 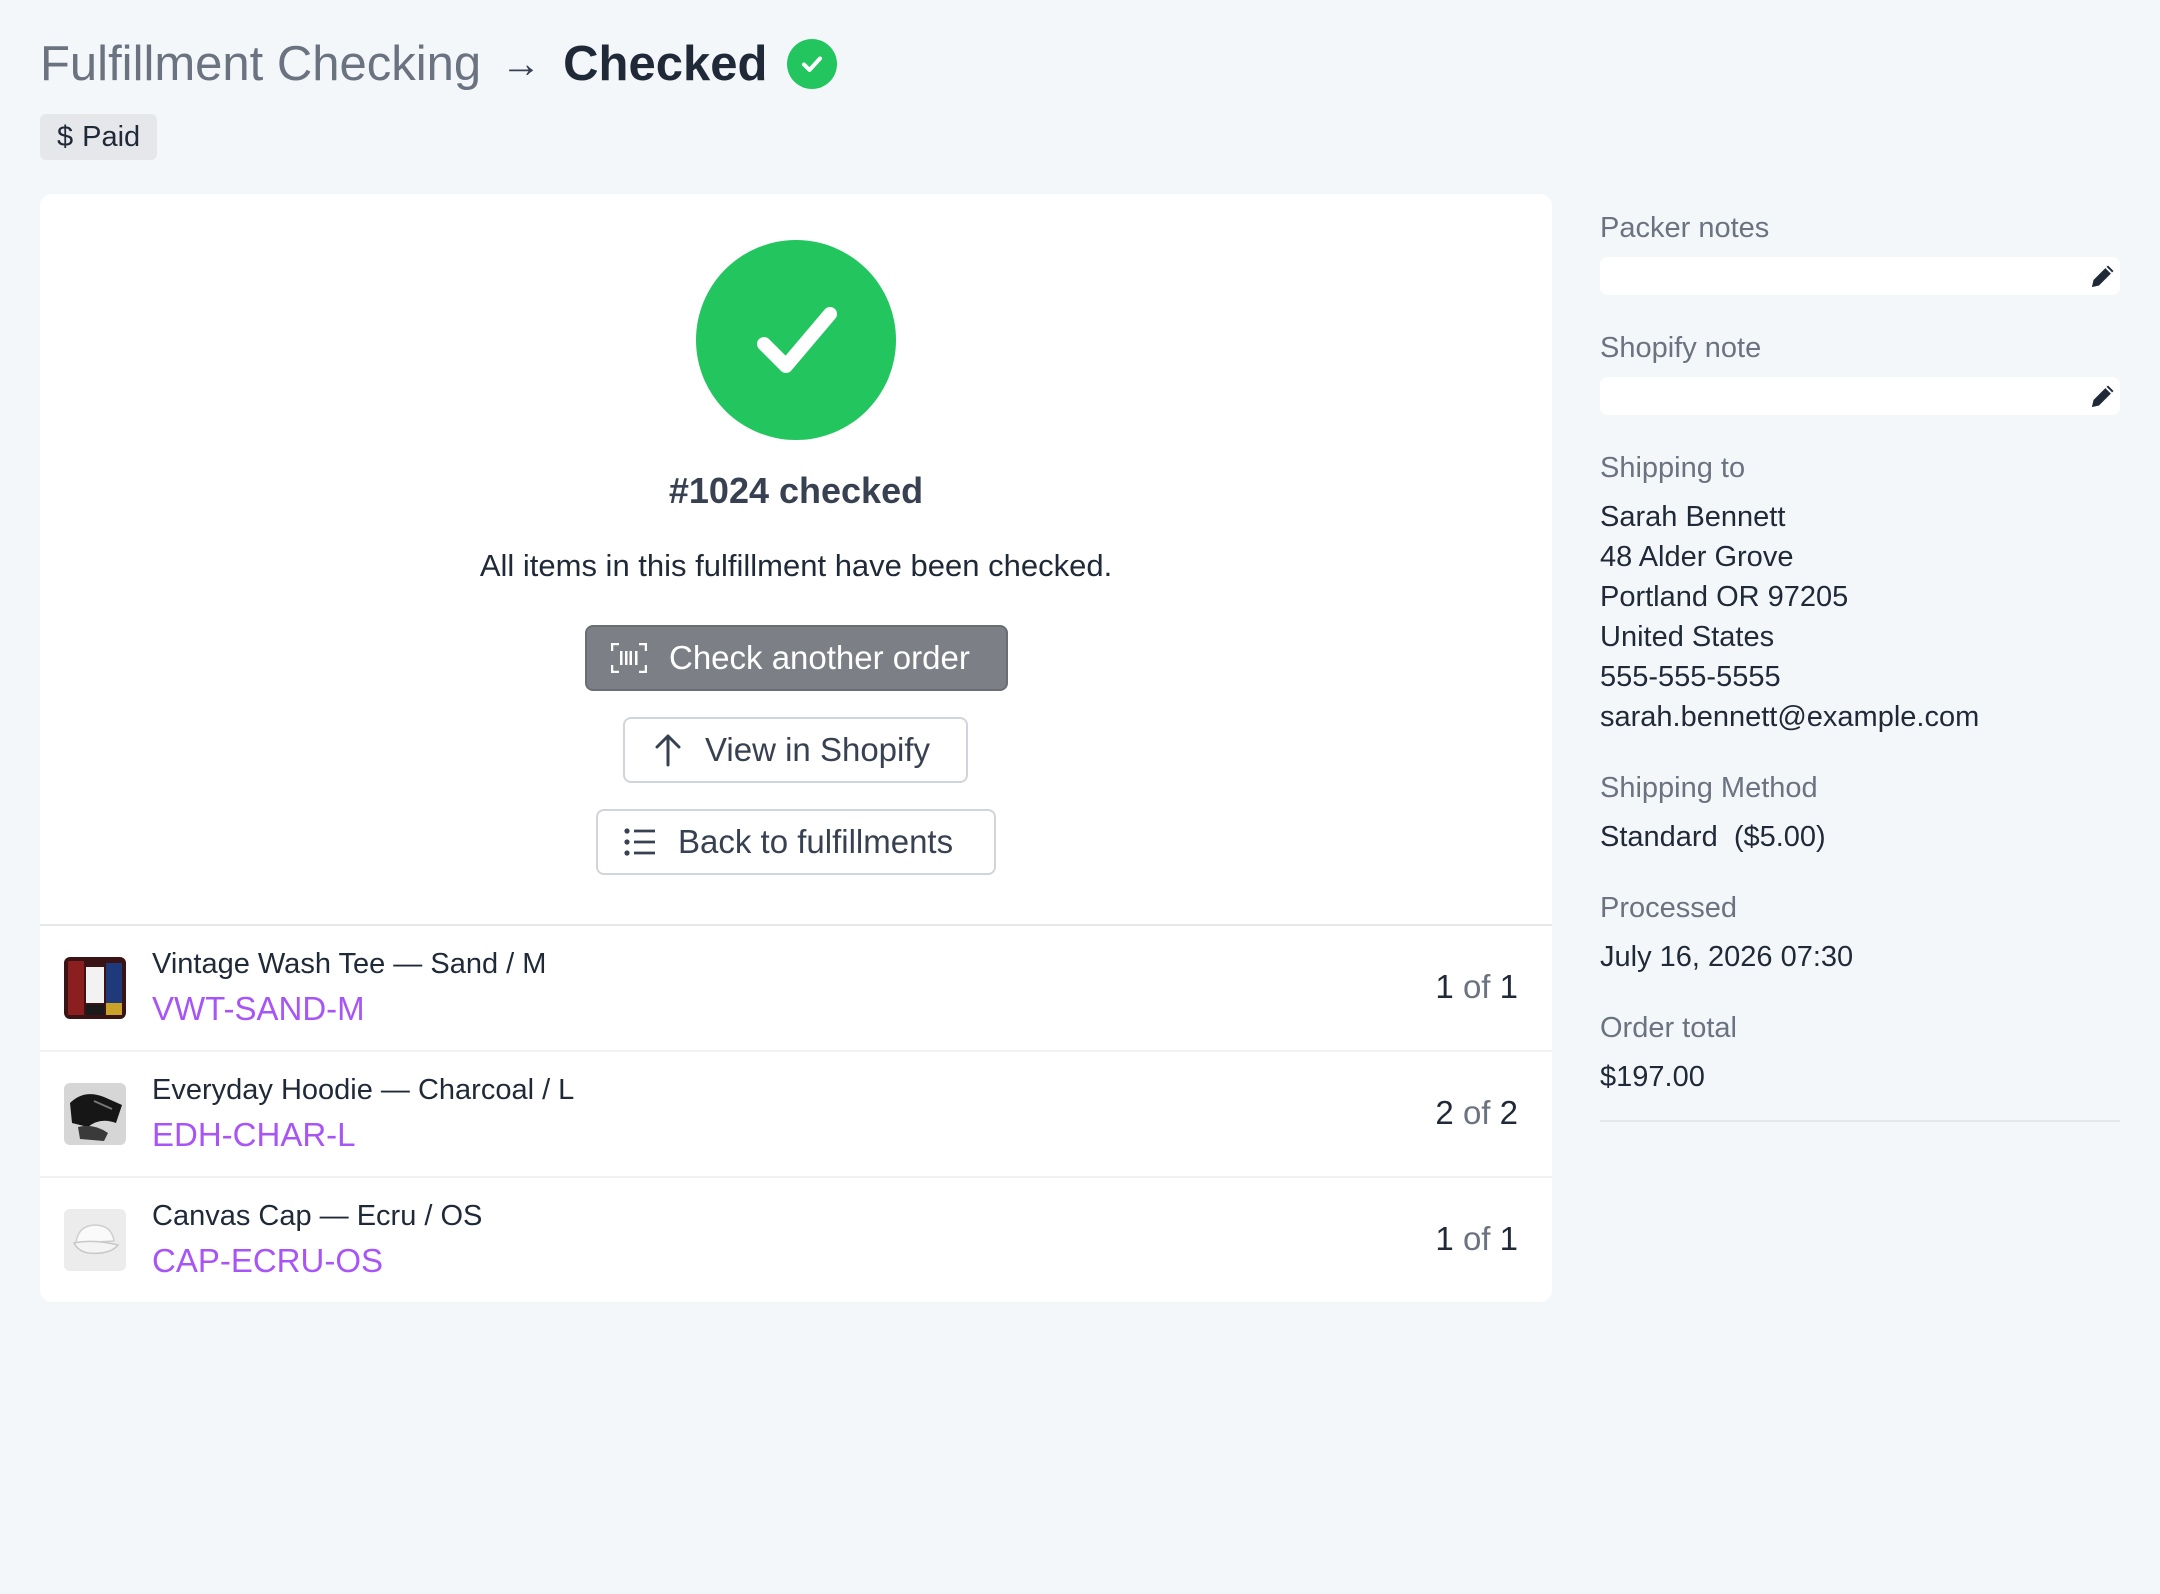 What do you see at coordinates (317, 1216) in the screenshot?
I see `line-item-name: Canvas Cap — Ecru / OS` at bounding box center [317, 1216].